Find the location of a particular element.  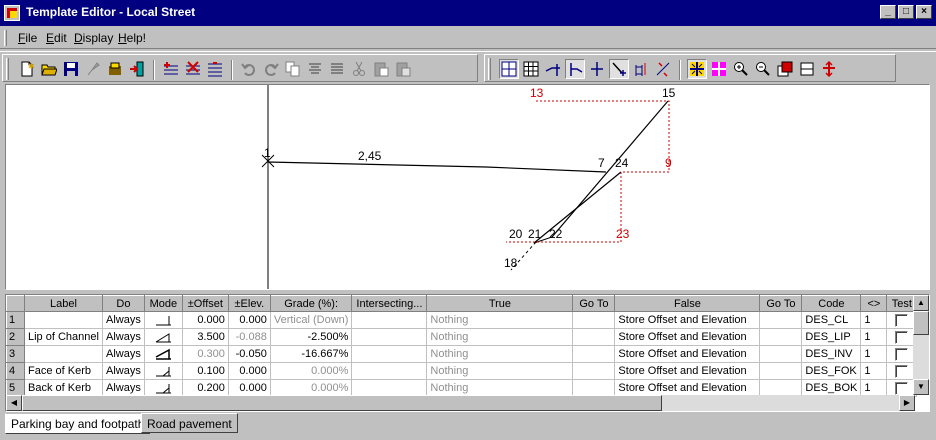

cell-label: Back of Kerb is located at coordinates (63, 388).